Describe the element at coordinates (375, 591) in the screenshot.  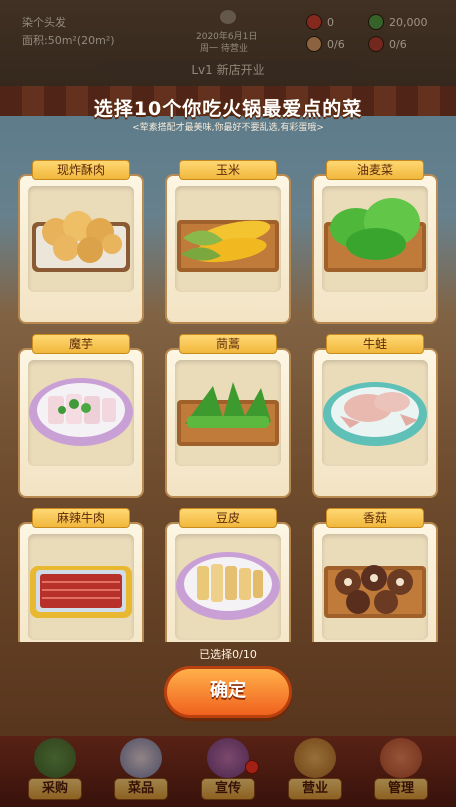
I see `shiitake-icon` at that location.